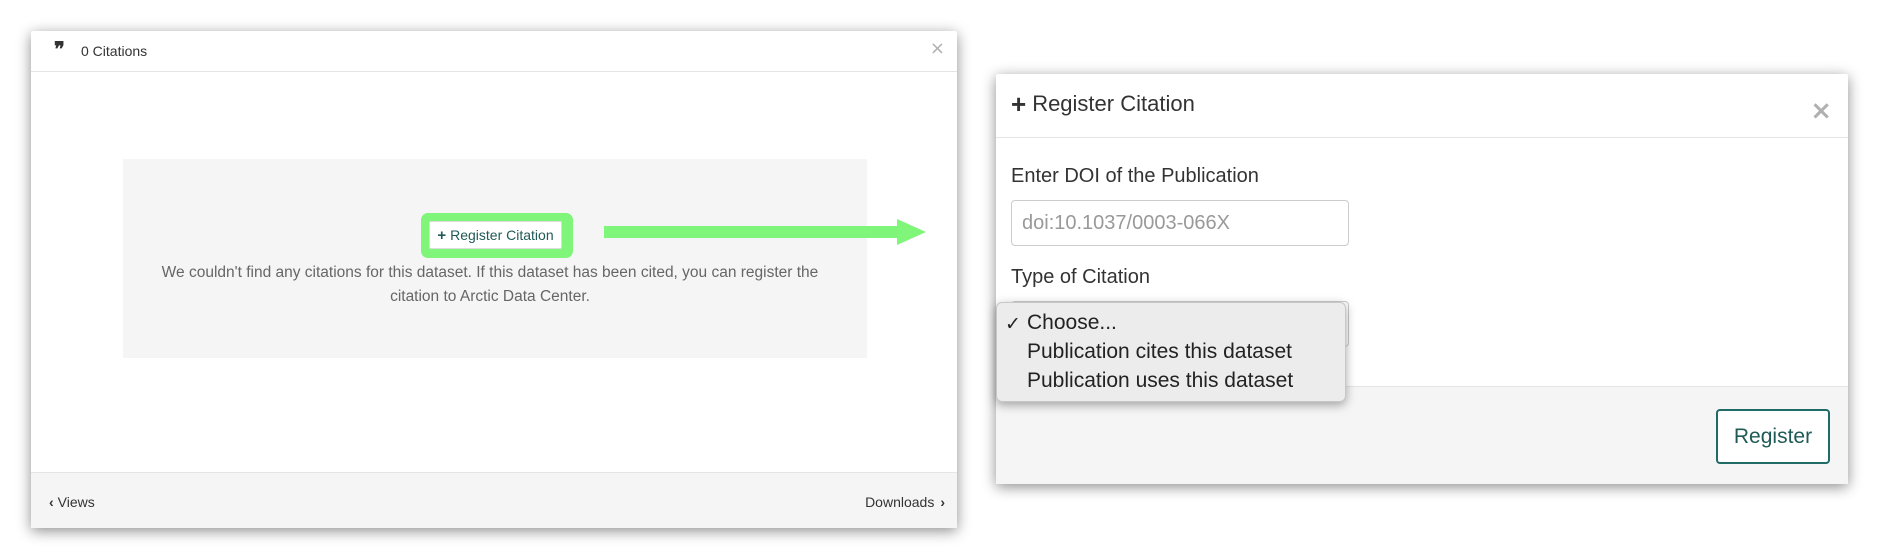 This screenshot has height=558, width=1878. Describe the element at coordinates (1080, 277) in the screenshot. I see `citation-type-label: Type of Citation` at that location.